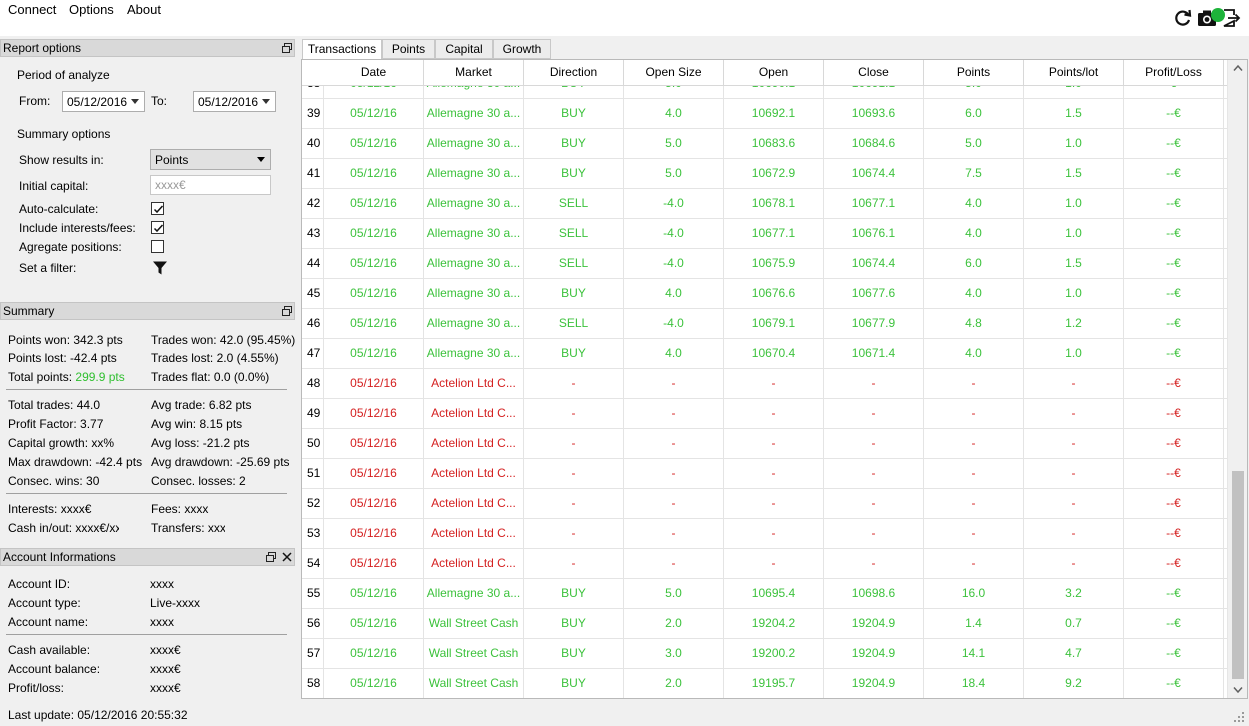 The image size is (1249, 726). I want to click on tab-transactions: Transactions, so click(342, 49).